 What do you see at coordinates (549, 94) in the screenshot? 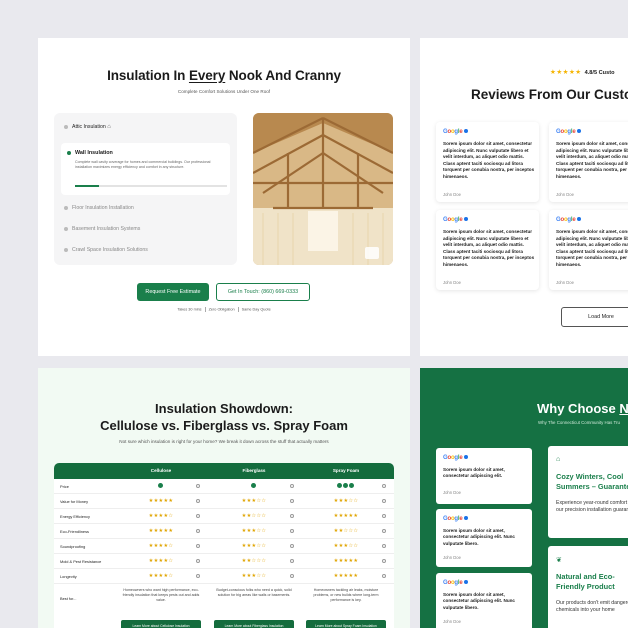
I see `reviews-title: Reviews From Our Custom` at bounding box center [549, 94].